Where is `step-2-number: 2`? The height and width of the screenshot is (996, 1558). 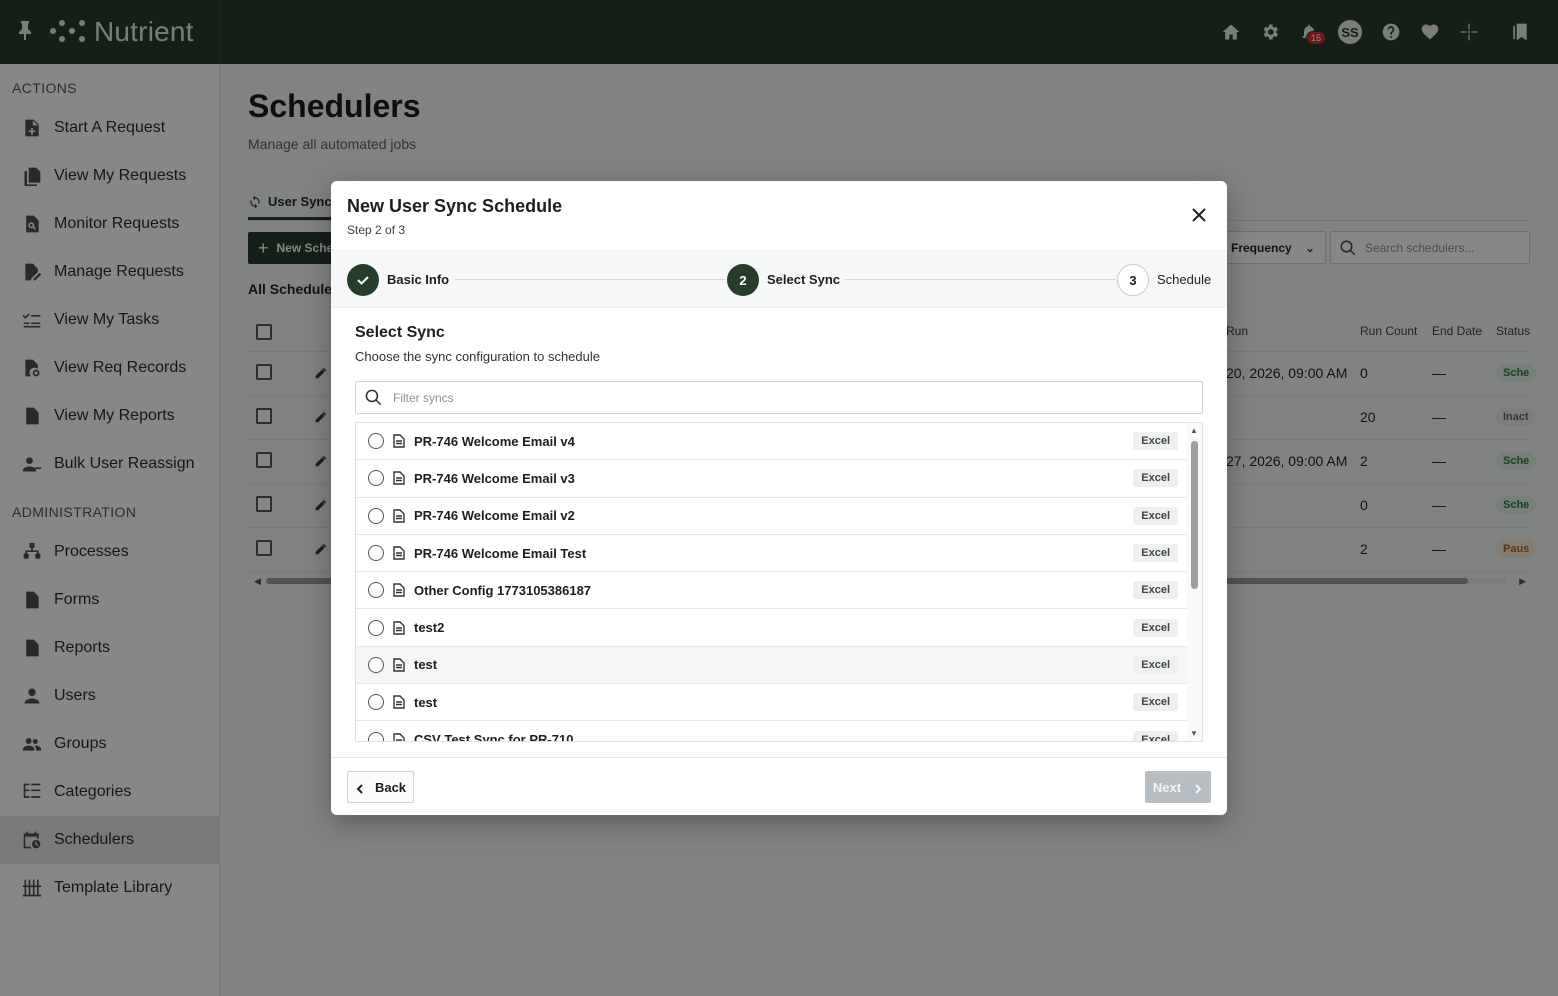
step-2-number: 2 is located at coordinates (743, 280).